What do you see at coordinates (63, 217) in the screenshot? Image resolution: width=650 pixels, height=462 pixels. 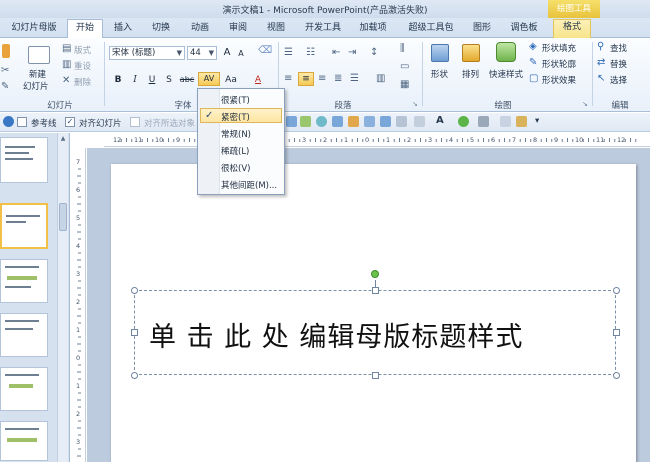 I see `scrollbar-thumb` at bounding box center [63, 217].